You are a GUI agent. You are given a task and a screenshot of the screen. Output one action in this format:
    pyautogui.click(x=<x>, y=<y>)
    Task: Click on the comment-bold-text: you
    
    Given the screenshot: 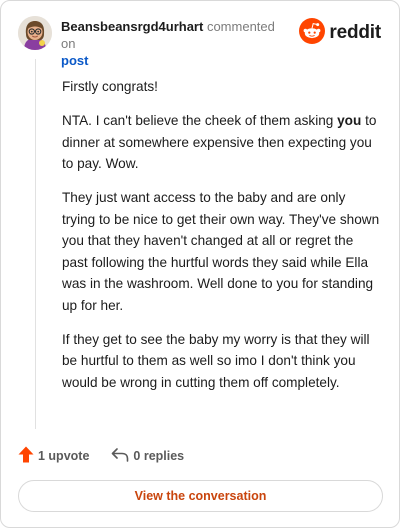 What is the action you would take?
    pyautogui.click(x=349, y=120)
    